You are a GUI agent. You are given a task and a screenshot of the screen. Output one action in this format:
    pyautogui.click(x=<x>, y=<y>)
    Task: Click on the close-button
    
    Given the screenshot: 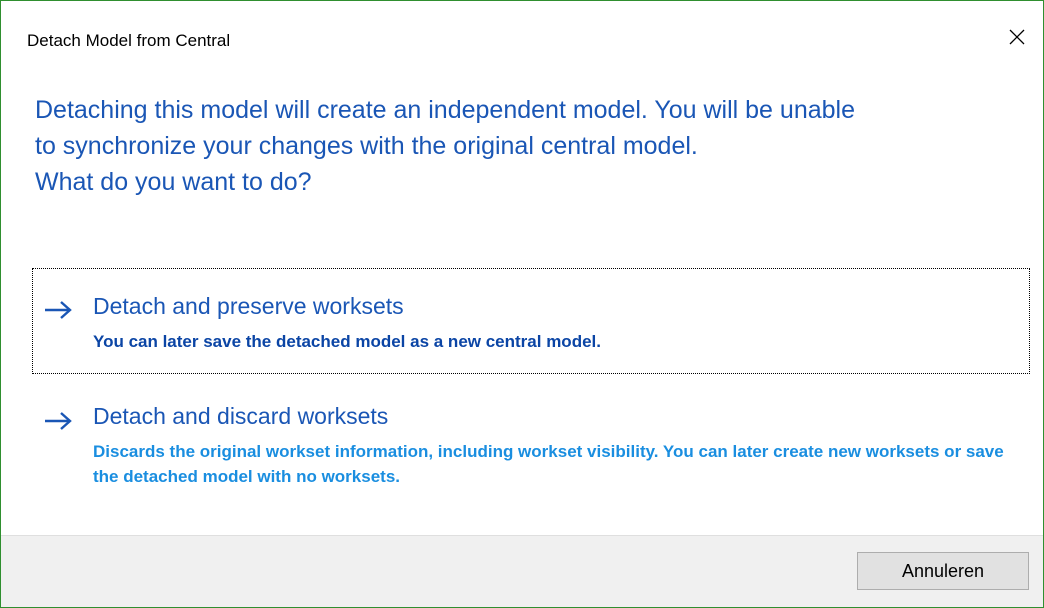 What is the action you would take?
    pyautogui.click(x=1017, y=37)
    